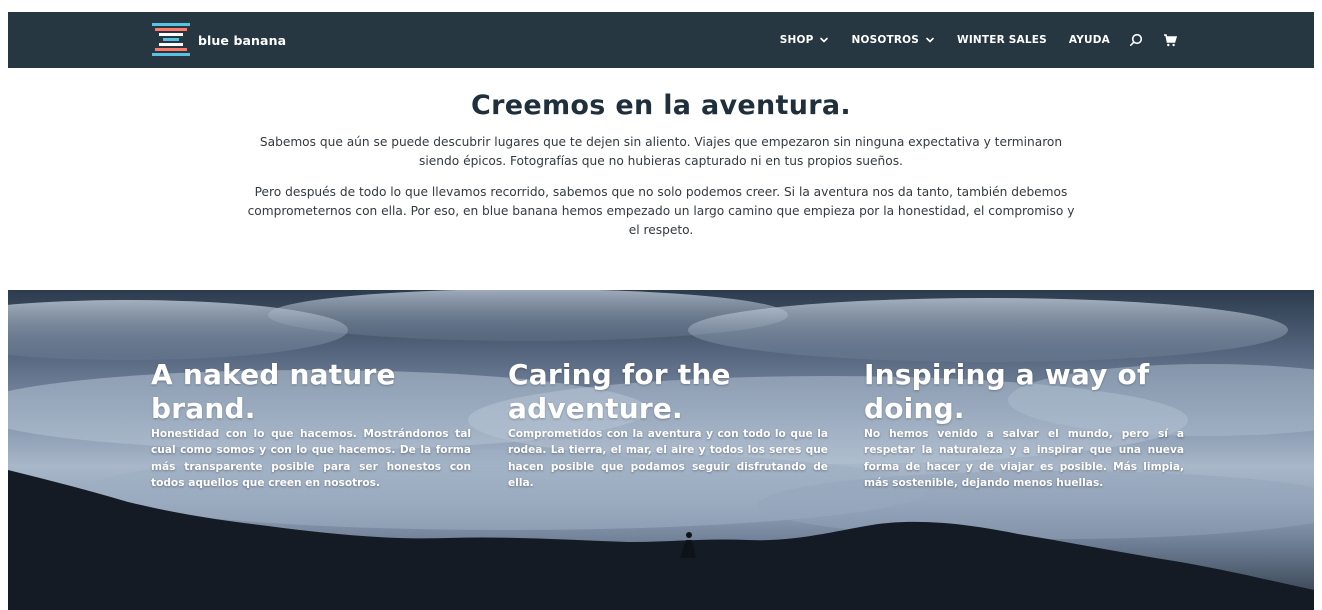  What do you see at coordinates (171, 39) in the screenshot?
I see `x-stripes-logo-icon` at bounding box center [171, 39].